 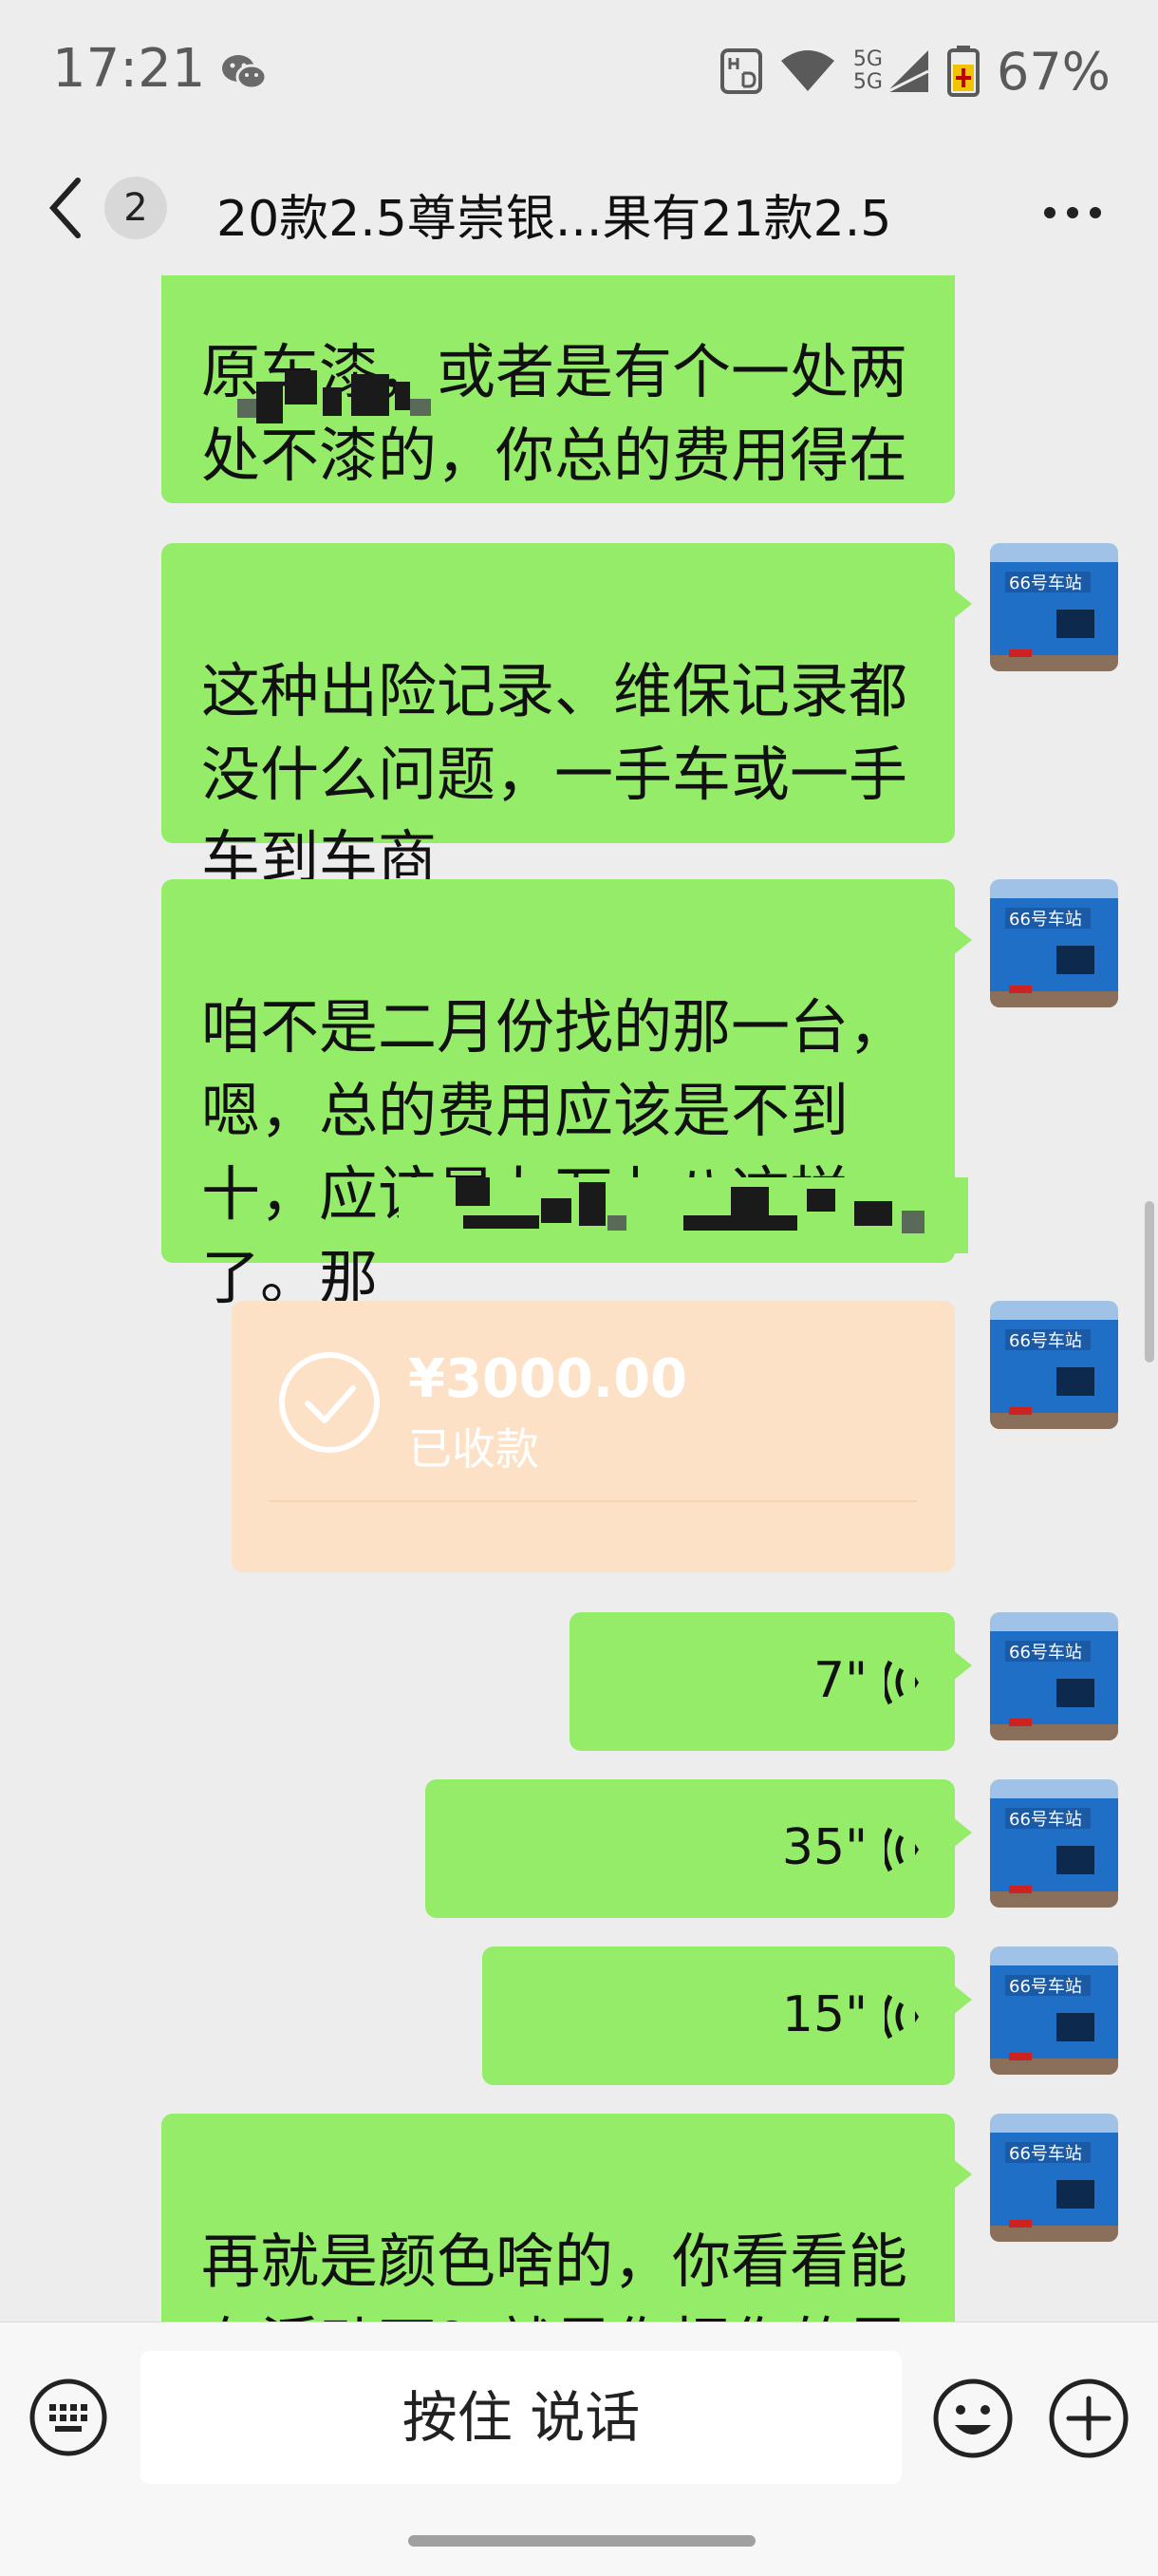 What do you see at coordinates (554, 1152) in the screenshot?
I see `message-text: 咱不是二月份找的那一台， 嗯，总的费用应该是不到 十，应该是九万七八这样 了。那` at bounding box center [554, 1152].